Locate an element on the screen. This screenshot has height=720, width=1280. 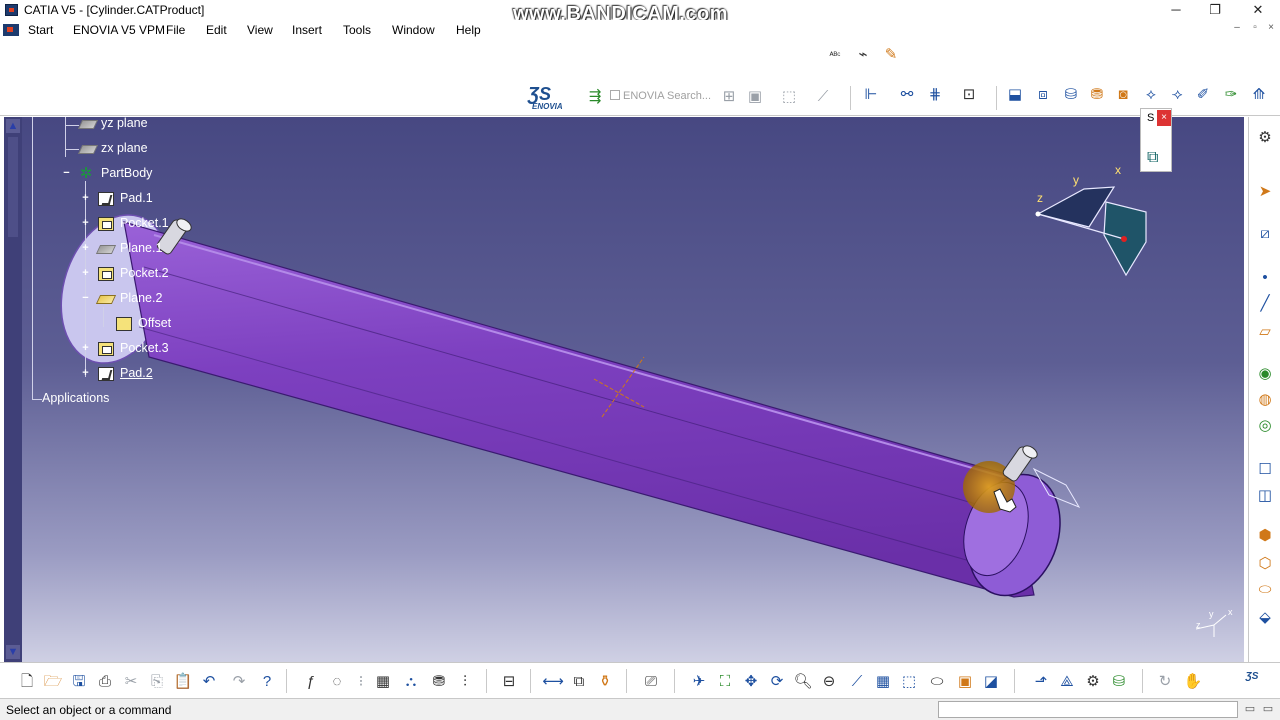
tools-list-icon: ⫶ is located at coordinates (465, 682).